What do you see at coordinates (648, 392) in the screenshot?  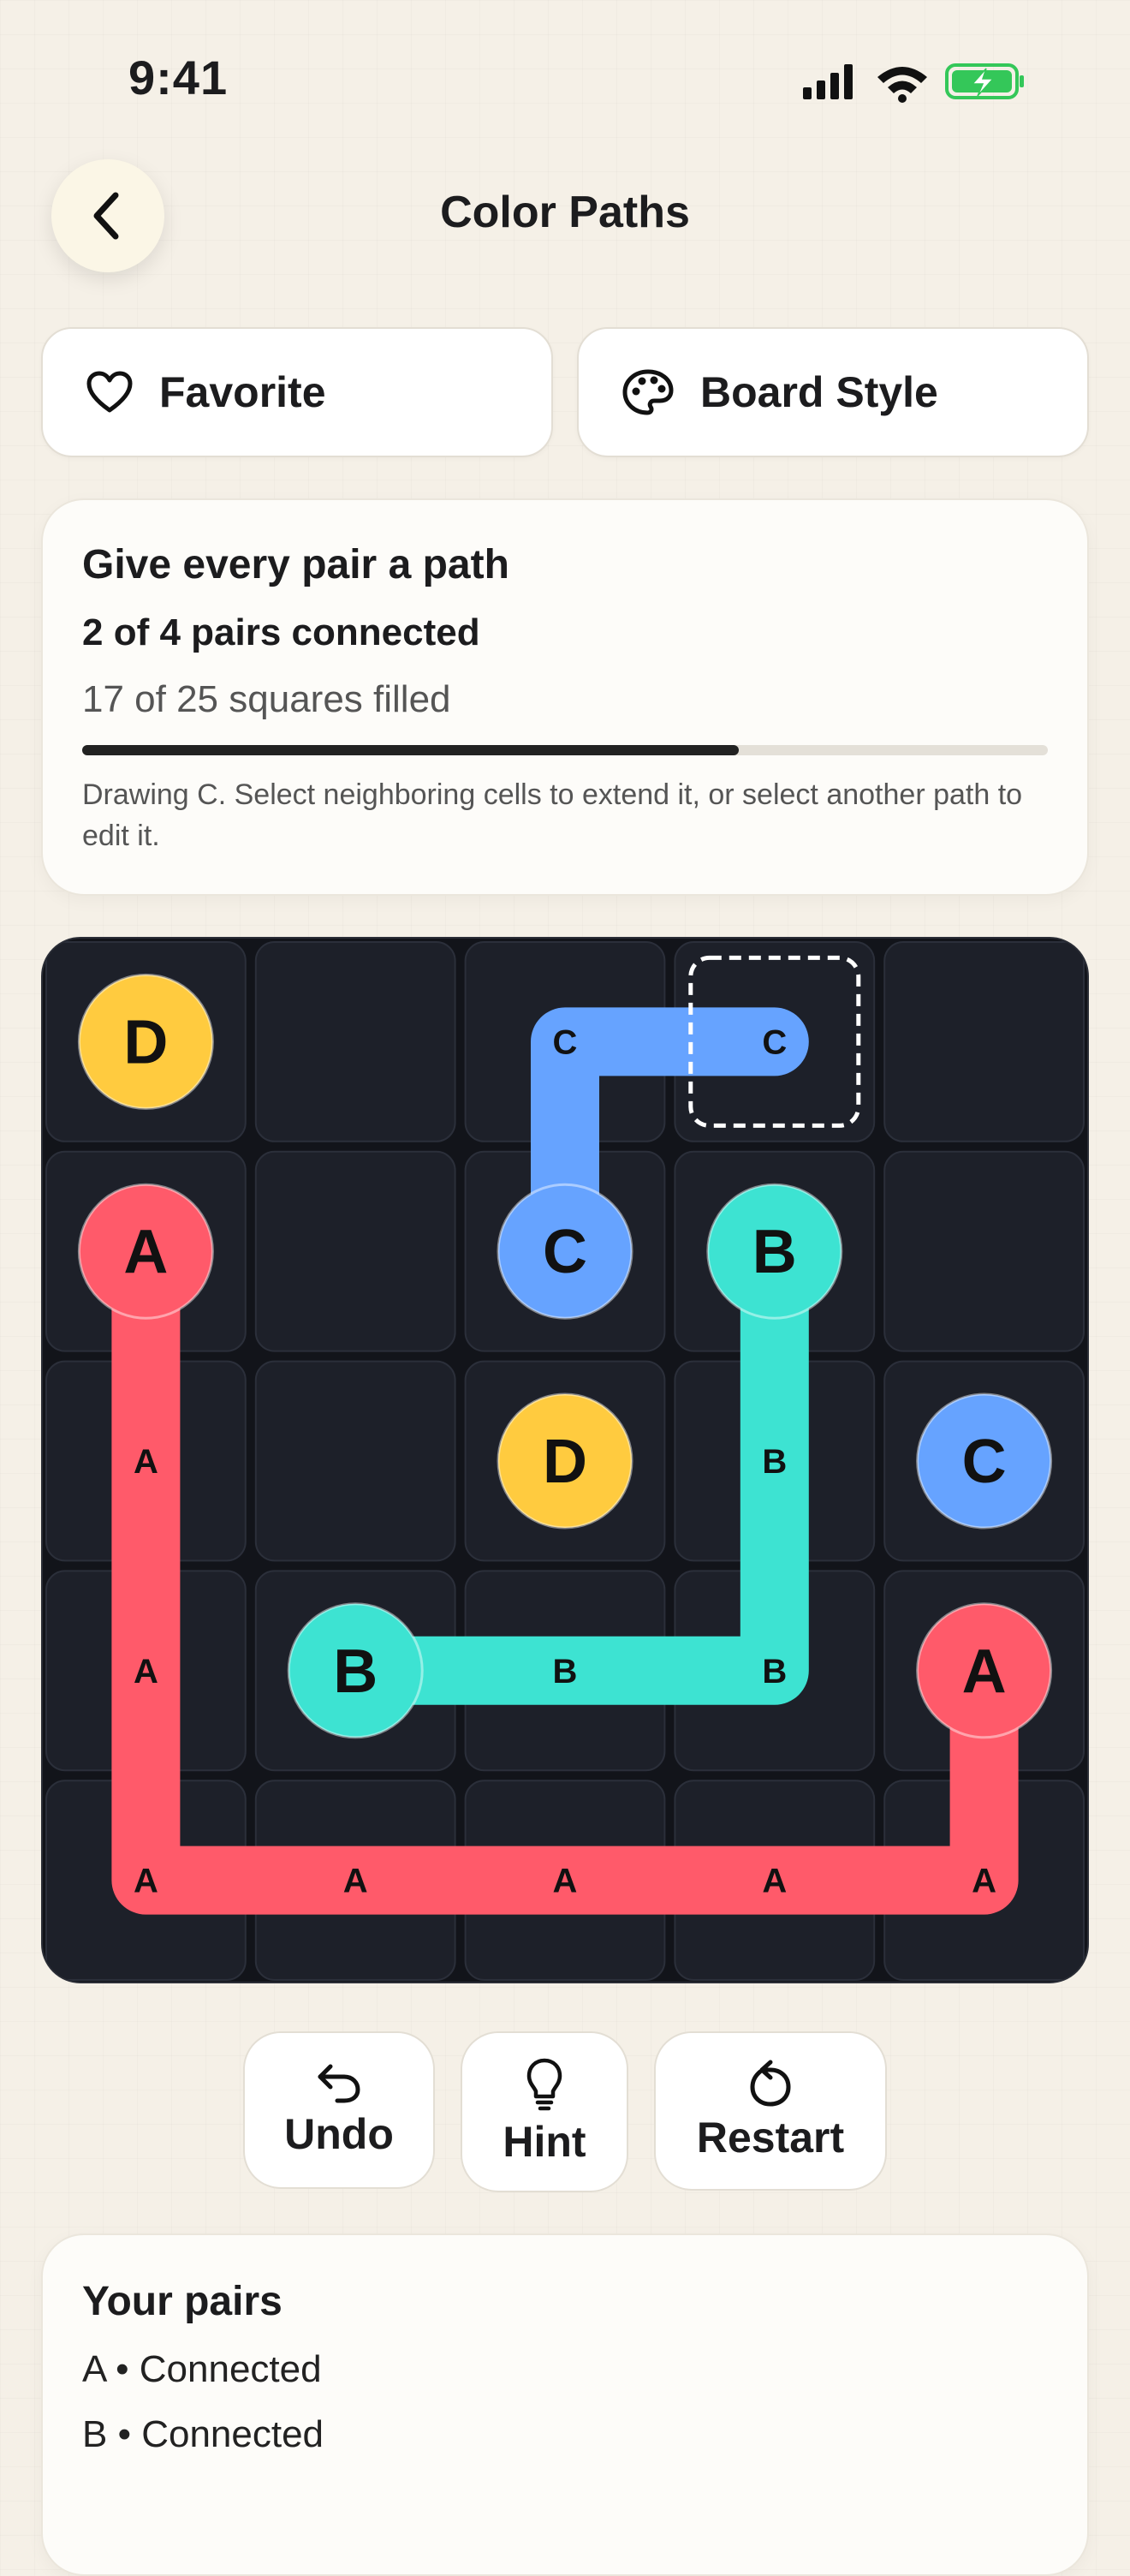 I see `palette-icon` at bounding box center [648, 392].